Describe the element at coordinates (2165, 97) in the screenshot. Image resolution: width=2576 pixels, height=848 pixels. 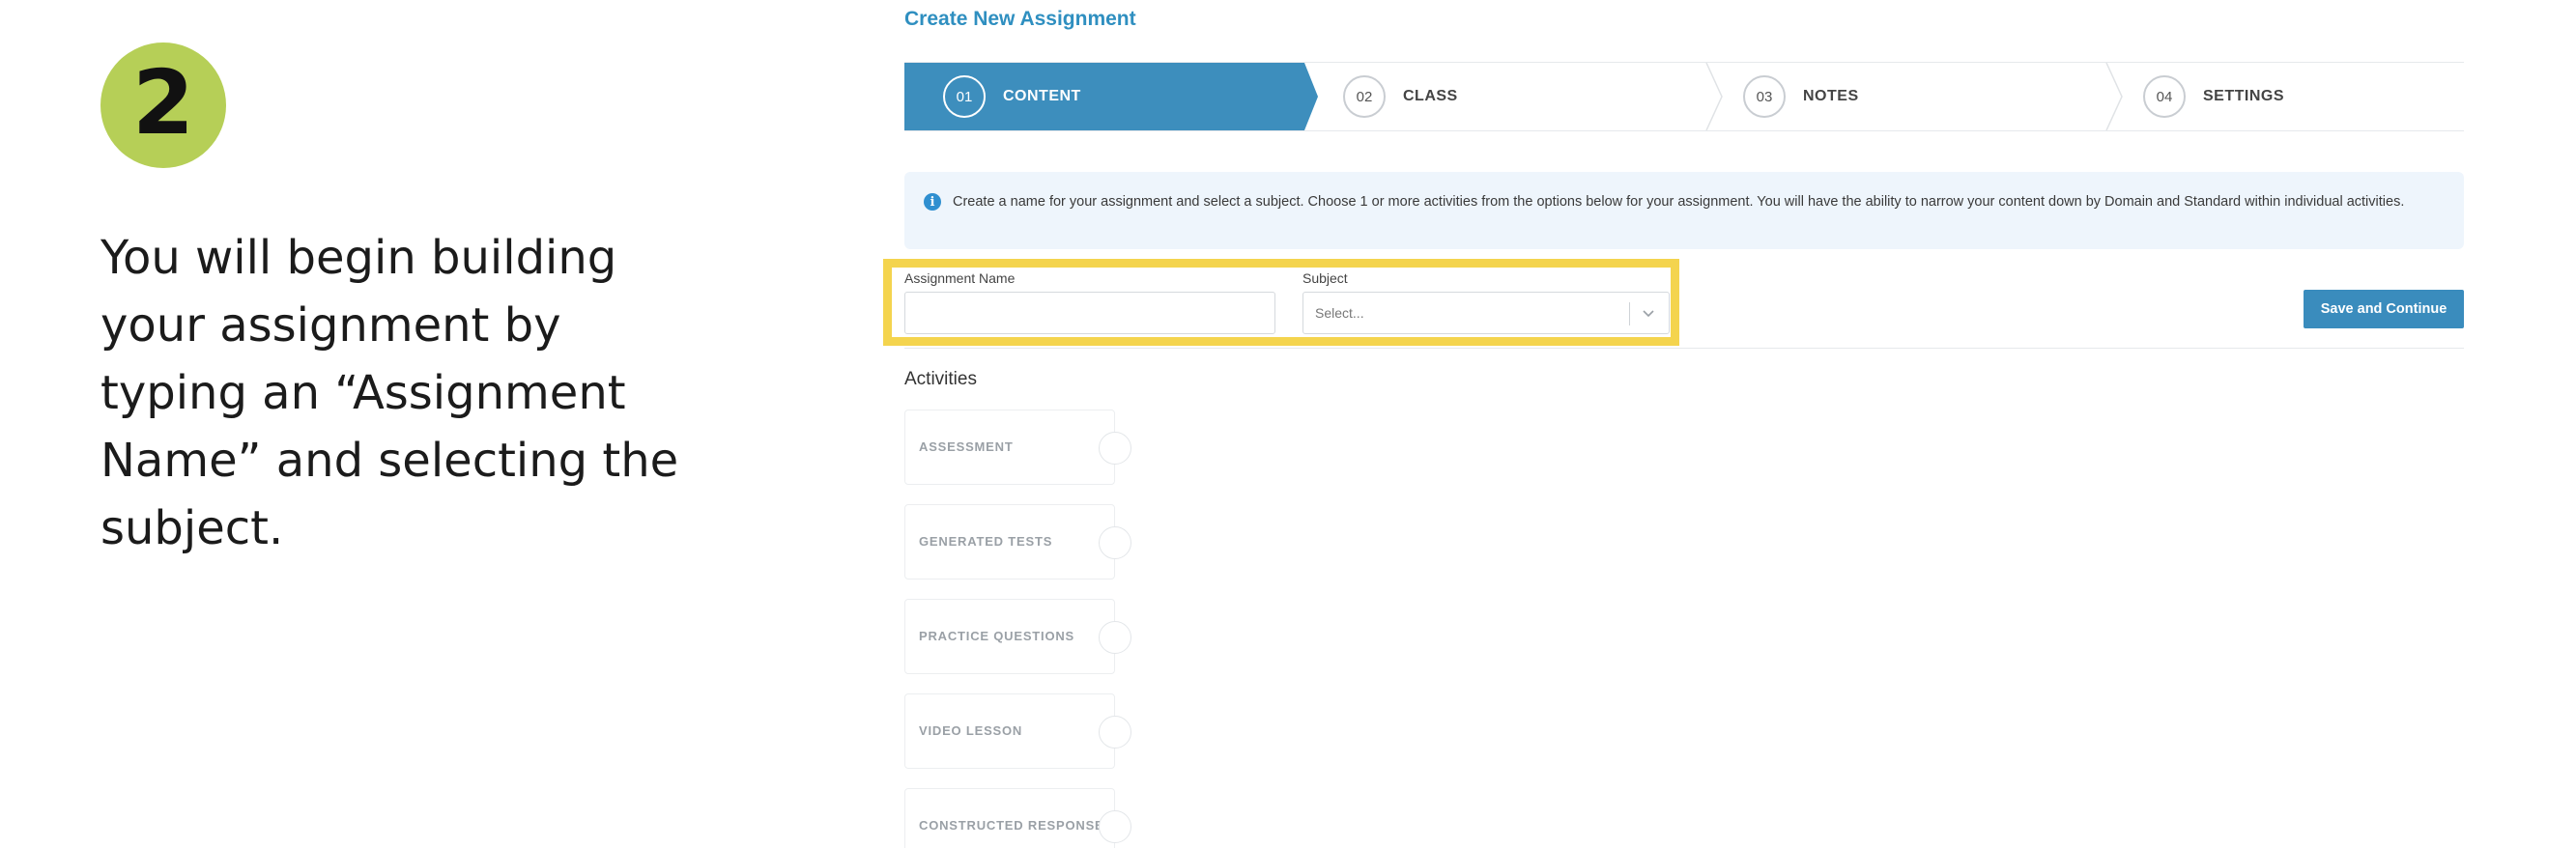
I see `step-number-circle: 04` at that location.